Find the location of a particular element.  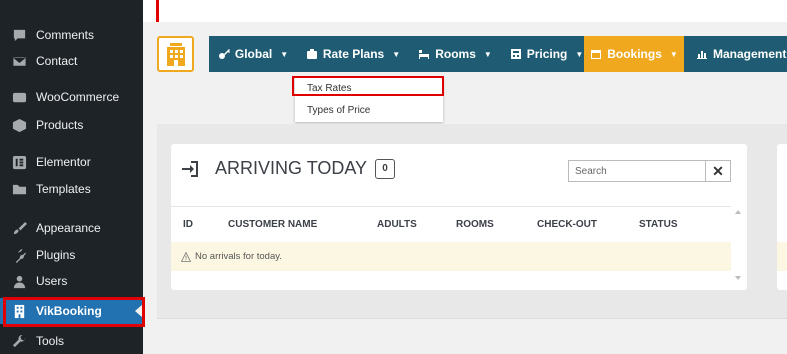

dropdown-item-tax-rates: Tax Rates is located at coordinates (369, 88).